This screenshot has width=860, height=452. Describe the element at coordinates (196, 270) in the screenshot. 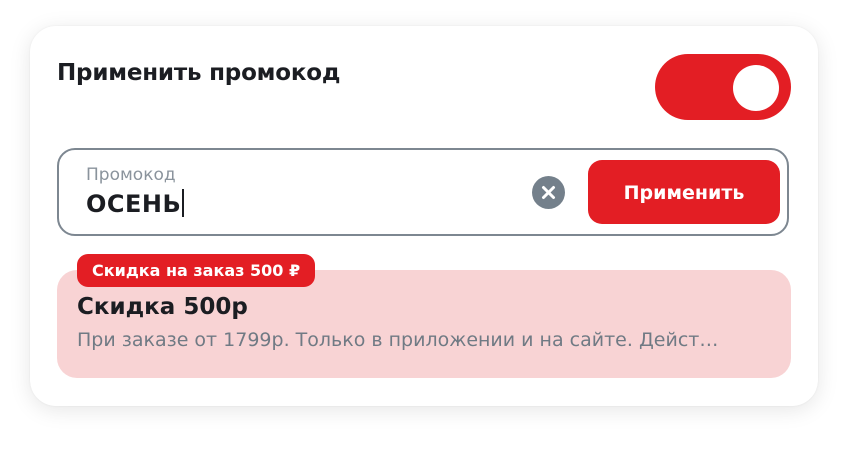

I see `offer-badge: Скидка на заказ 500 ₽` at that location.